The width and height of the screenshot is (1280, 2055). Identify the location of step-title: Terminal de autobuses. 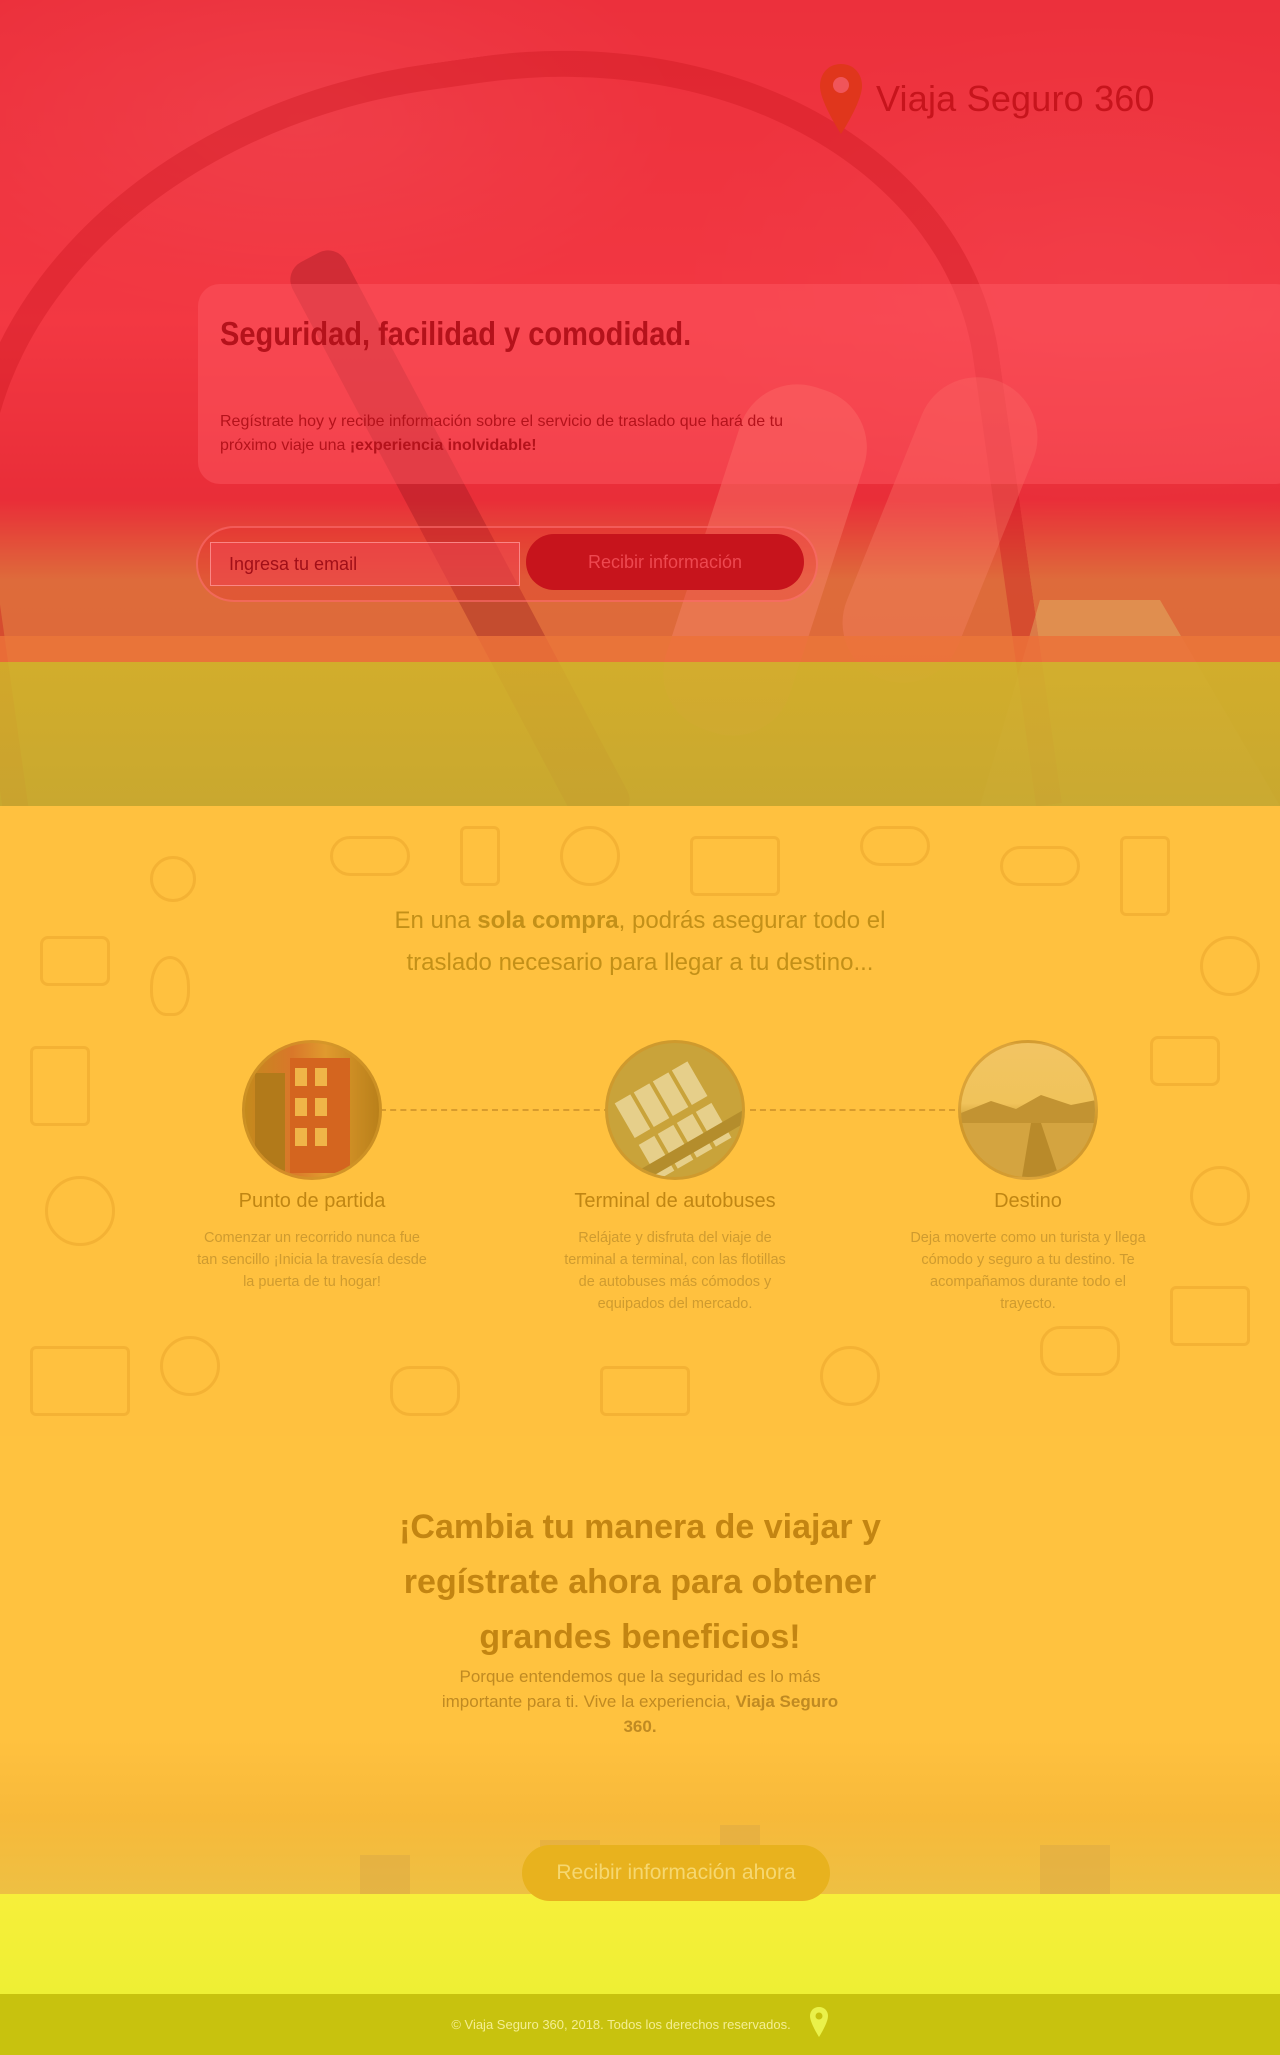
(675, 1201).